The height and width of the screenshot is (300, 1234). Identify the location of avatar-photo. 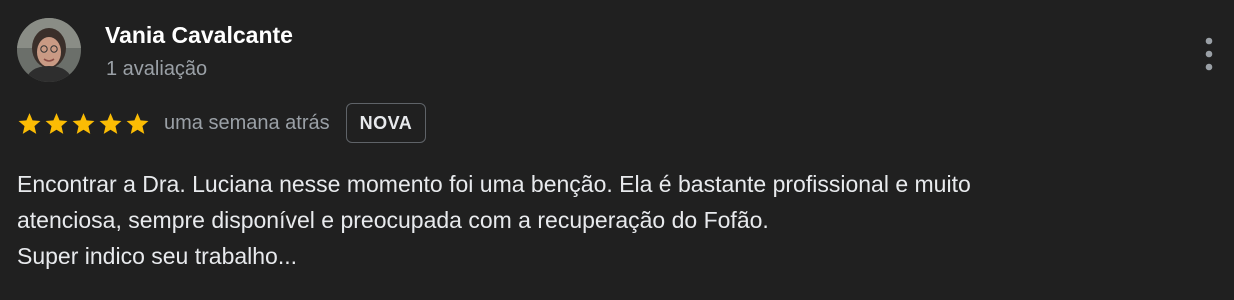
(49, 50).